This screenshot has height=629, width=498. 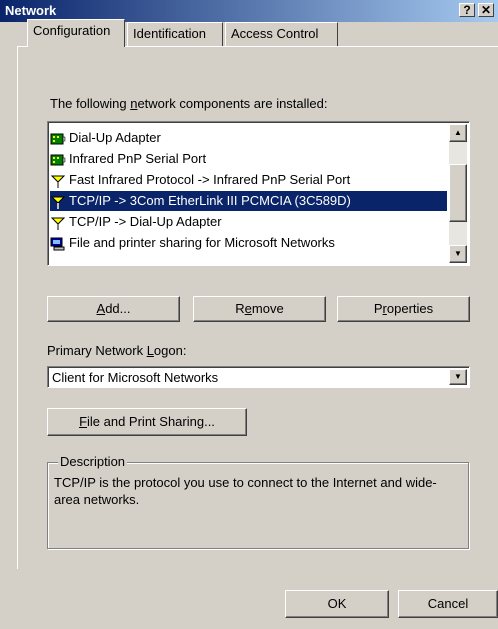 I want to click on primary-logon-value: Client for Microsoft Networks, so click(x=135, y=377).